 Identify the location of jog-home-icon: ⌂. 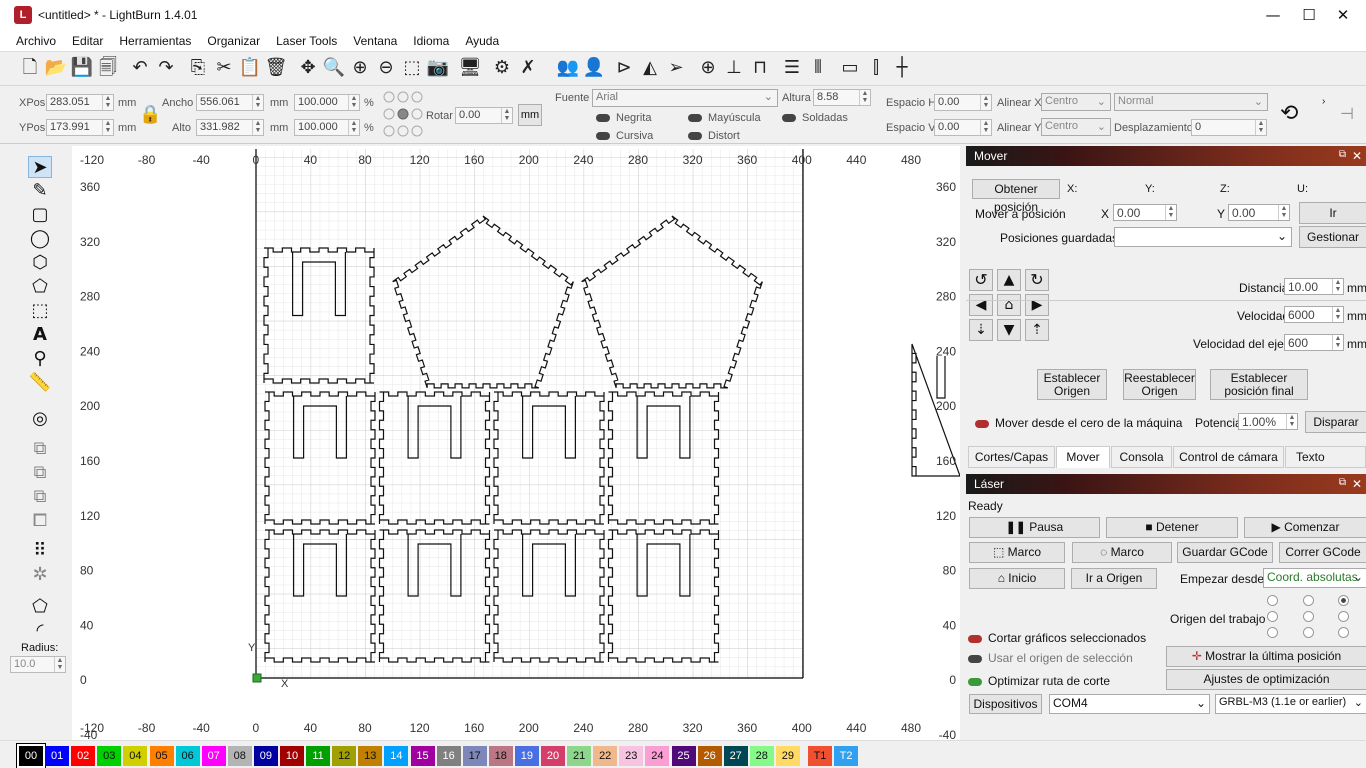
(1009, 305).